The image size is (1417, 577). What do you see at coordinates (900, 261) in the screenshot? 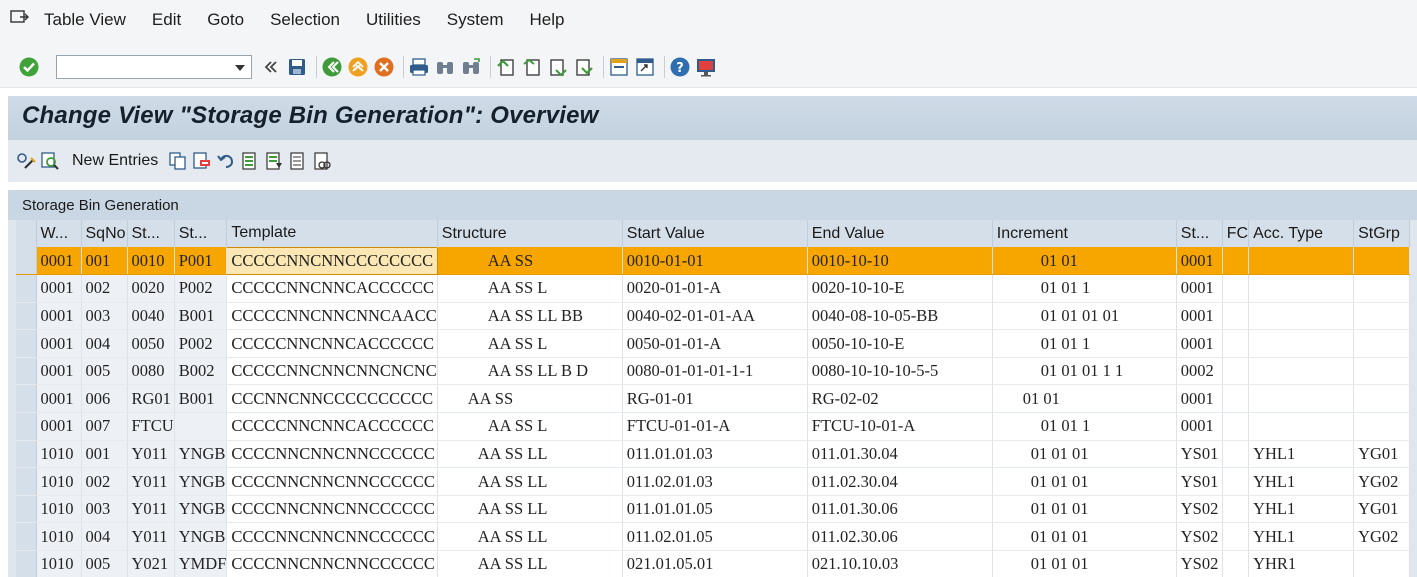
I see `cell-end-value: 0010-10-10` at bounding box center [900, 261].